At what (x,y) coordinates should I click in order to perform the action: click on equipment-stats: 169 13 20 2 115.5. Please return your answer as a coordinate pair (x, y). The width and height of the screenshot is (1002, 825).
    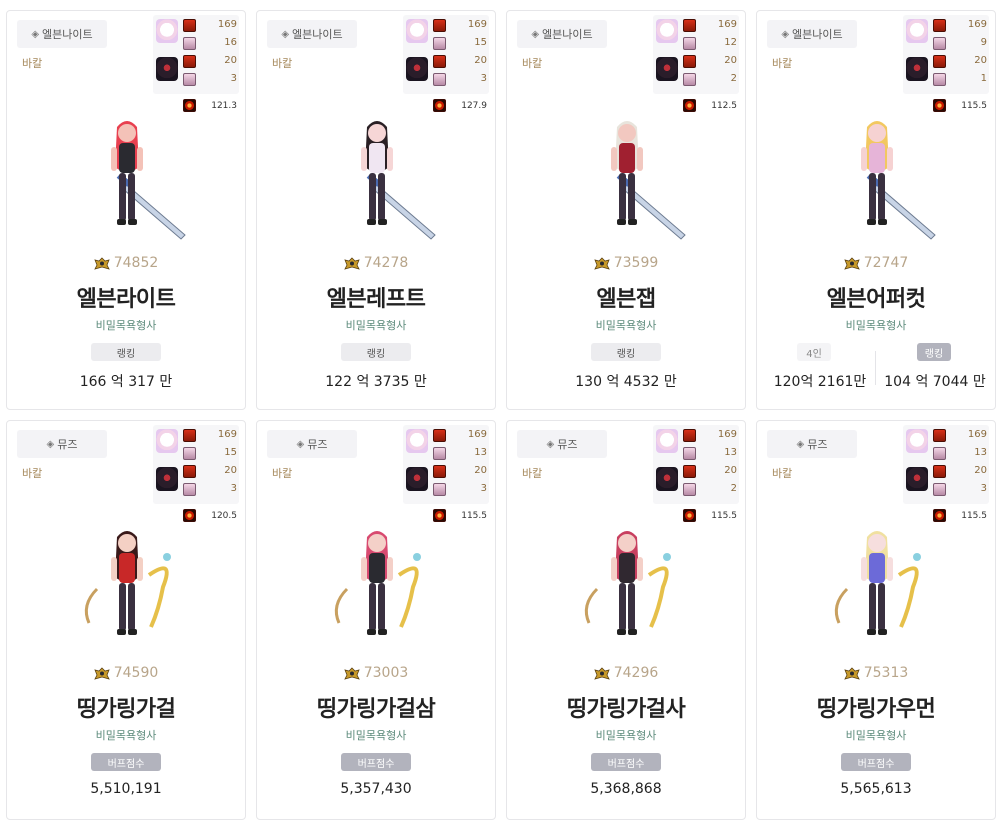
    Looking at the image, I should click on (696, 475).